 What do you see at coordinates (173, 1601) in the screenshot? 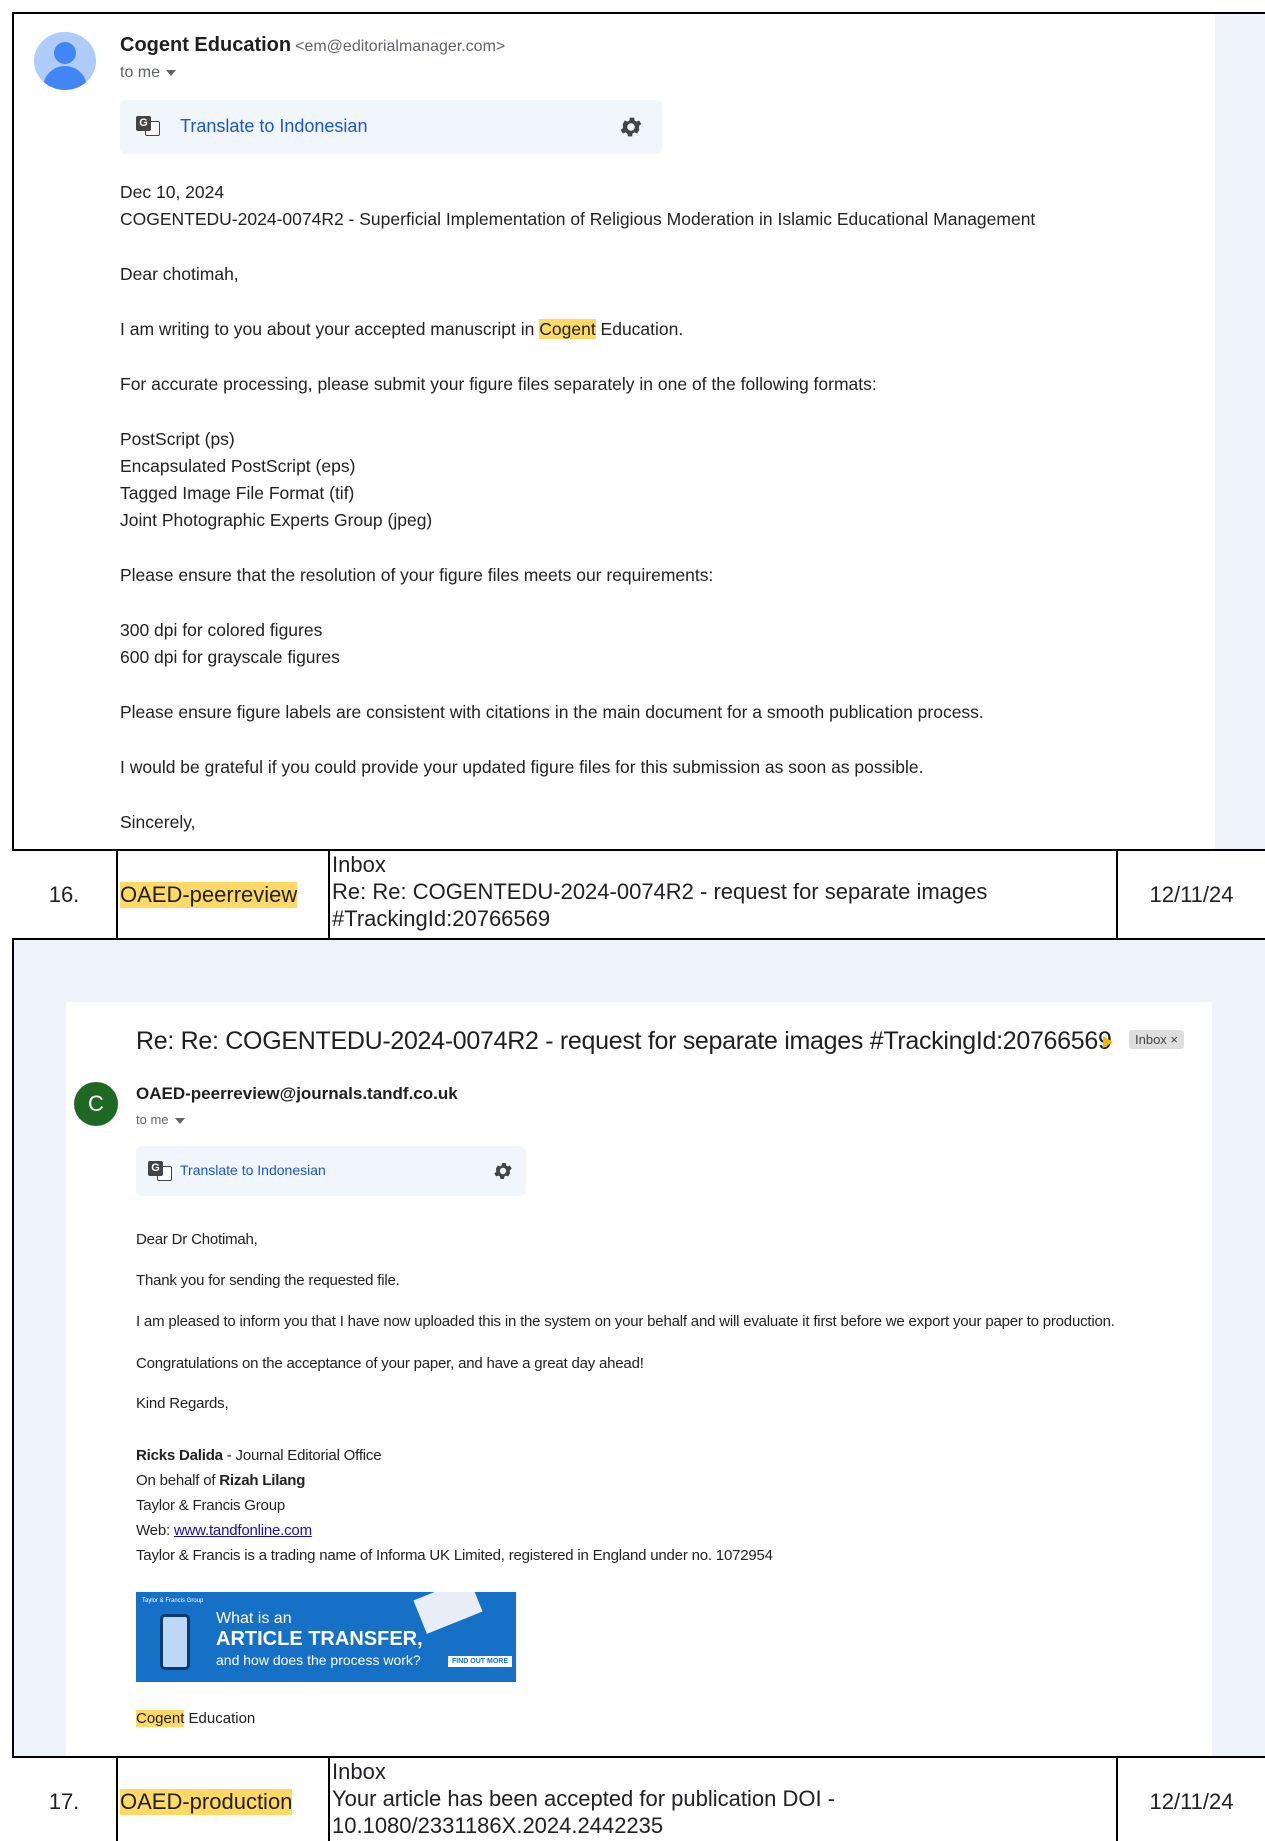
I see `tandf-logo: Taylor & Francis Group` at bounding box center [173, 1601].